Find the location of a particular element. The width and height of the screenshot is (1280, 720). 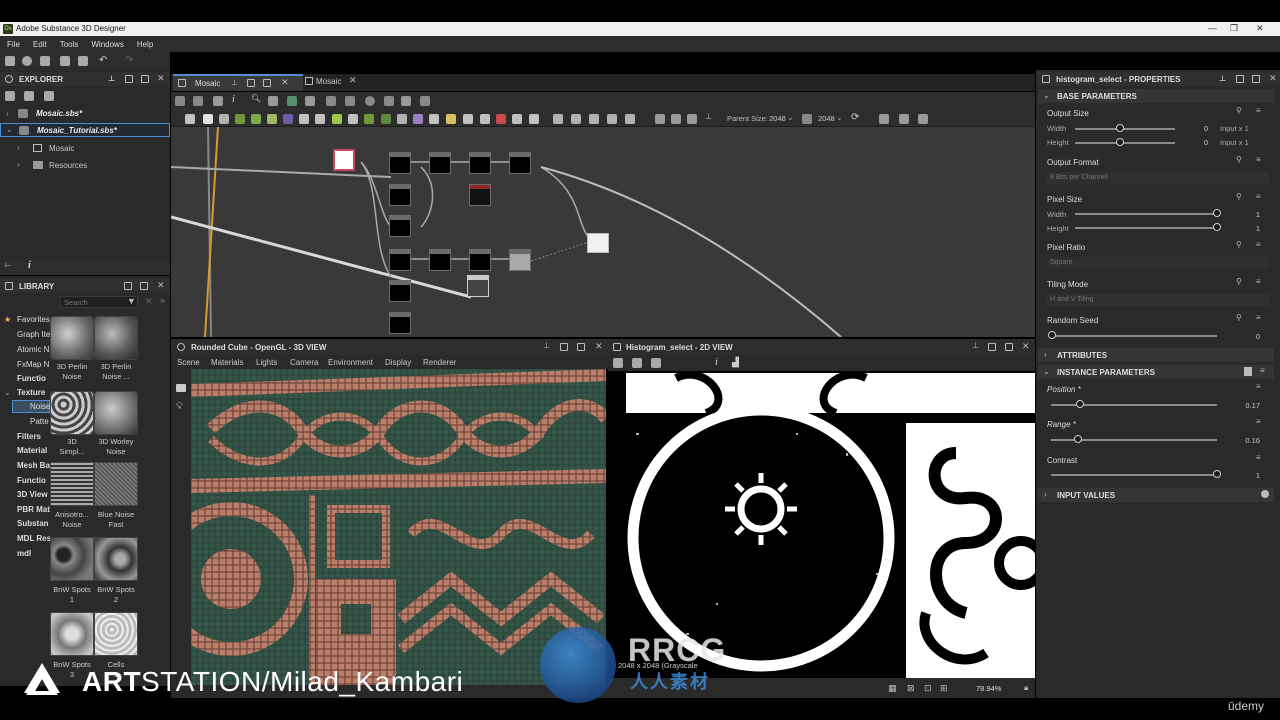

folder-label: Resources is located at coordinates (68, 165).